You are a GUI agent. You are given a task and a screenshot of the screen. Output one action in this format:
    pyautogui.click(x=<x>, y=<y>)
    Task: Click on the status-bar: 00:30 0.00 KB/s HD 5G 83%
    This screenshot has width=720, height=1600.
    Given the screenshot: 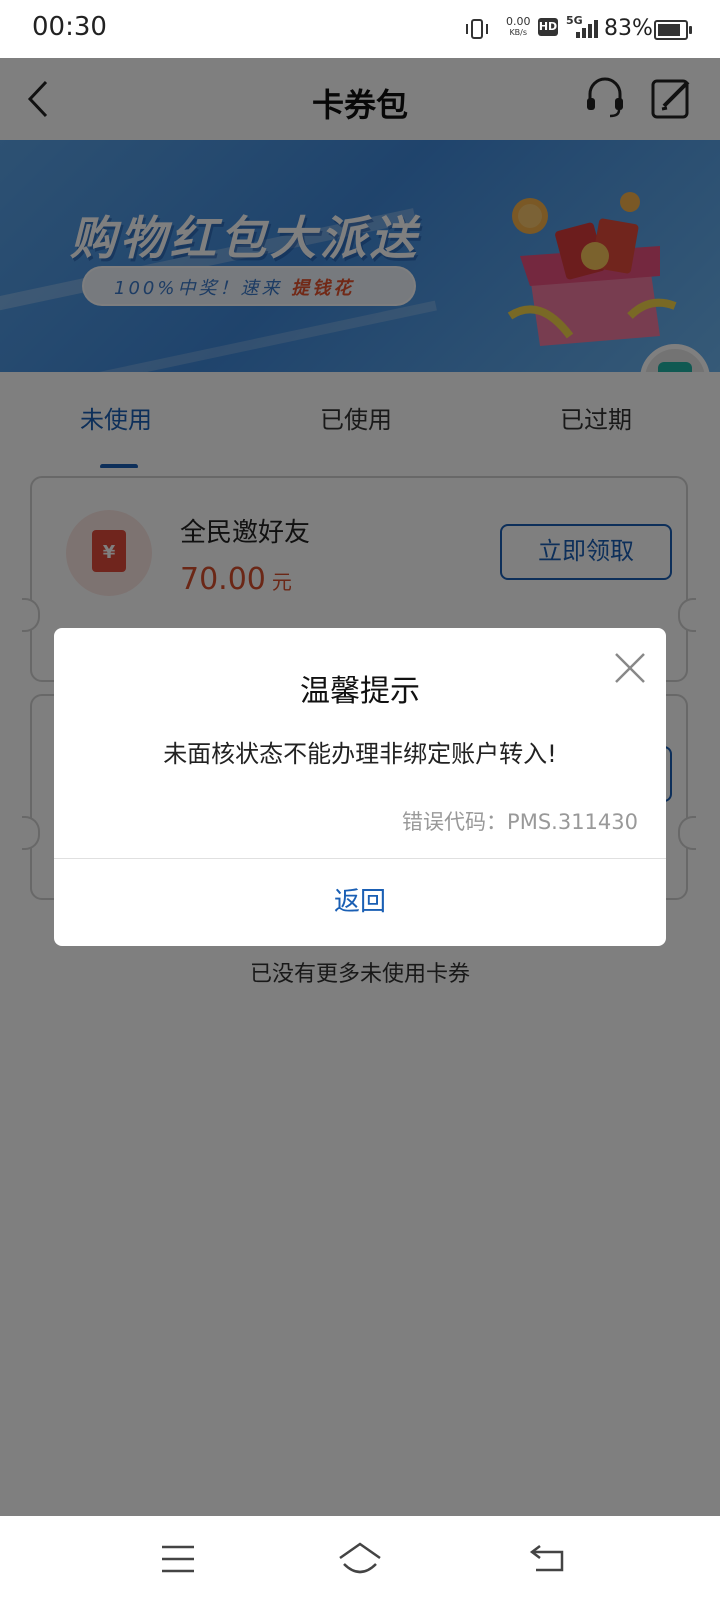 What is the action you would take?
    pyautogui.click(x=360, y=29)
    